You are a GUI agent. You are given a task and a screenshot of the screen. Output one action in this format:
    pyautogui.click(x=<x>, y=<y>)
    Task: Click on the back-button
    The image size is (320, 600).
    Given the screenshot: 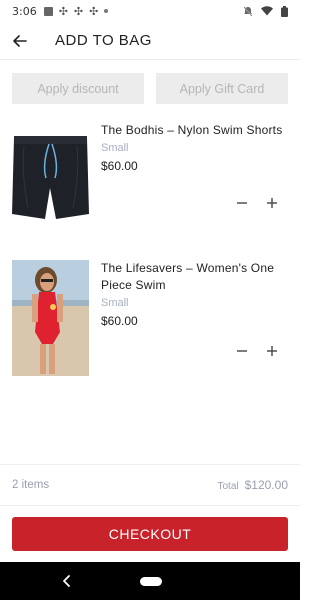 What is the action you would take?
    pyautogui.click(x=20, y=41)
    